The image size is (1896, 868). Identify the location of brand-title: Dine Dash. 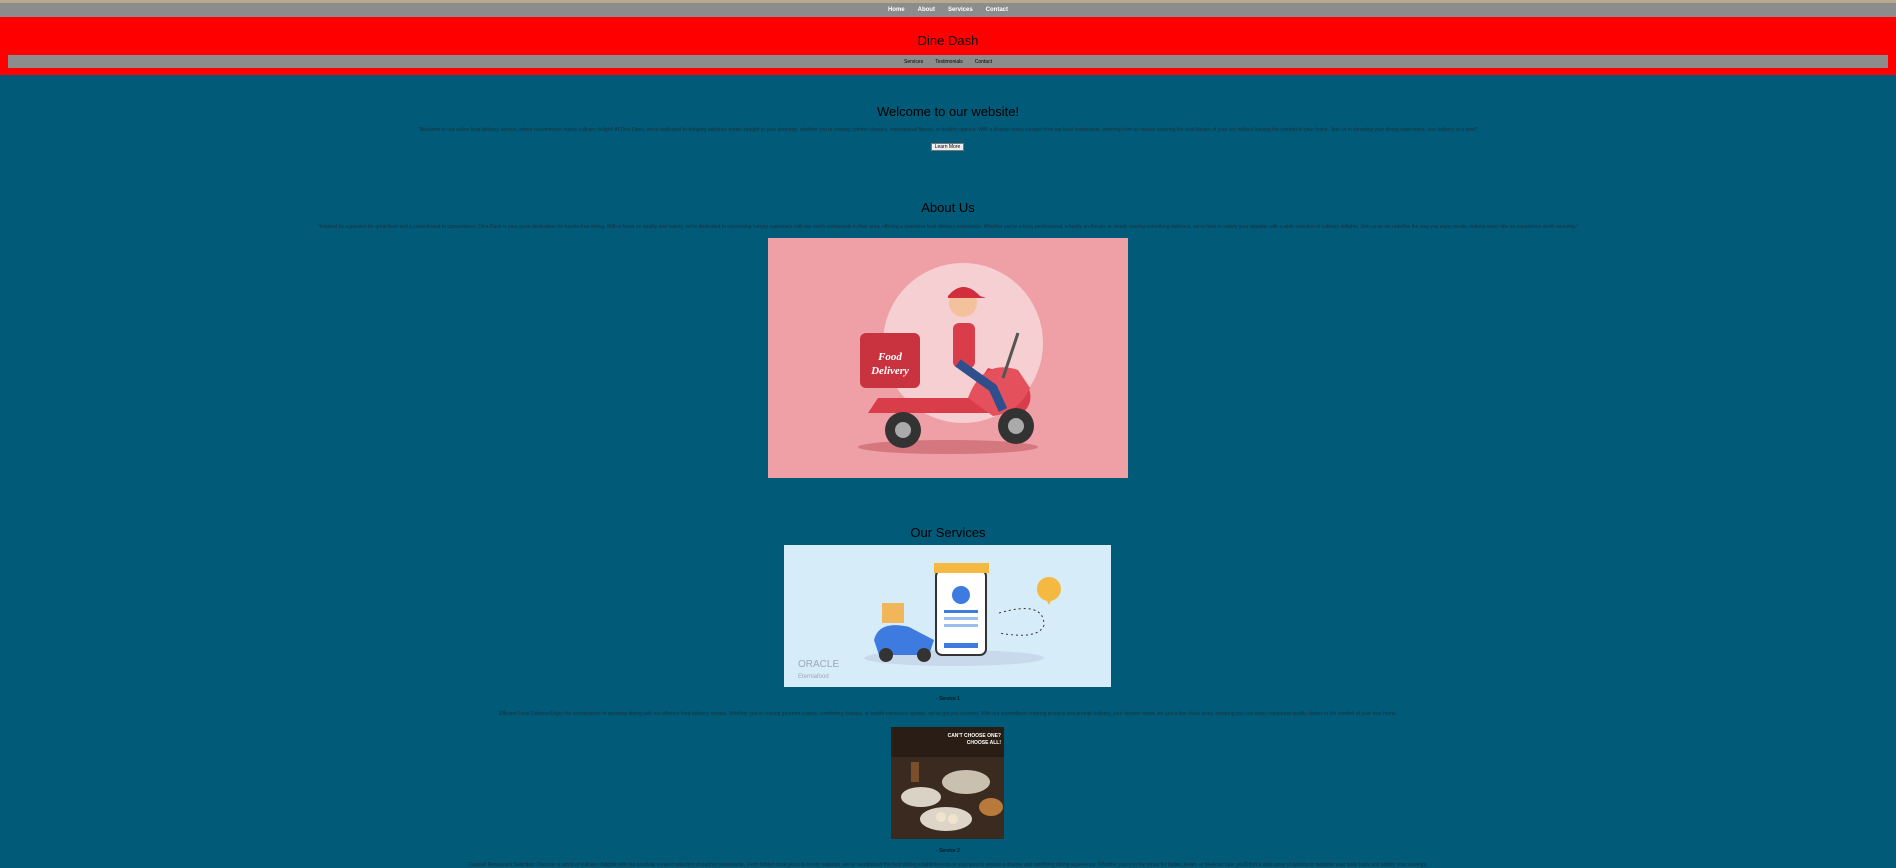
(948, 40).